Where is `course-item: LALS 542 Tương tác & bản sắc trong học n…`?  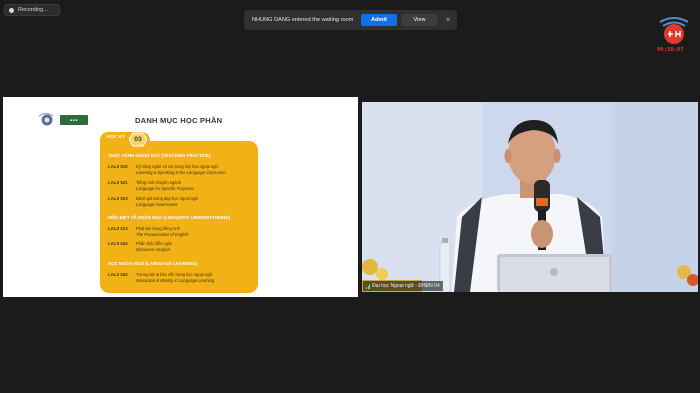
course-item: LALS 542 Tương tác & bản sắc trong học n… is located at coordinates (180, 280).